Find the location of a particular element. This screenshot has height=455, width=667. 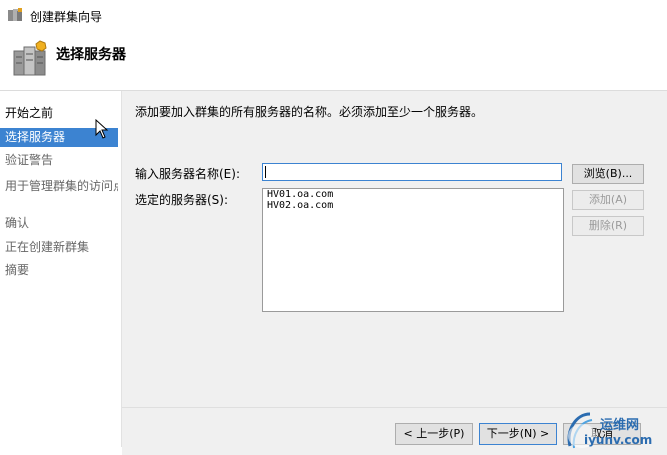

back-button: < 上一步(P) is located at coordinates (434, 434).